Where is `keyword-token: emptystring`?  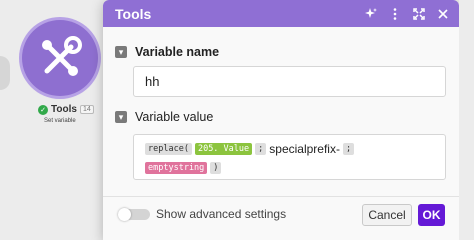 keyword-token: emptystring is located at coordinates (176, 168).